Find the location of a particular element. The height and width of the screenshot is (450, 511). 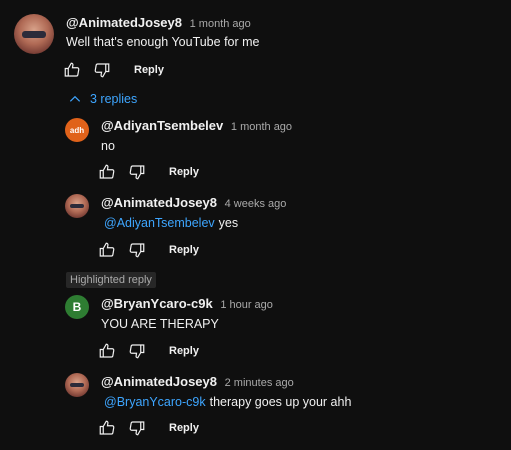

comment-time: 1 hour ago is located at coordinates (246, 305).